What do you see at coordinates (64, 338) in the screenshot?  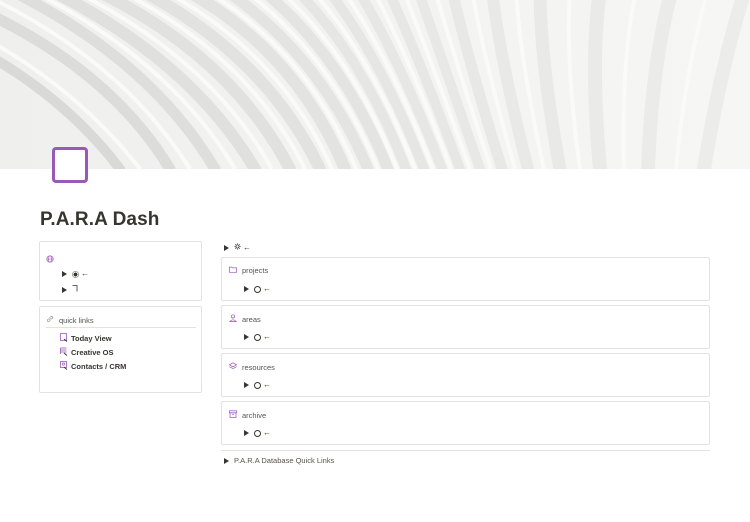 I see `page-link-icon` at bounding box center [64, 338].